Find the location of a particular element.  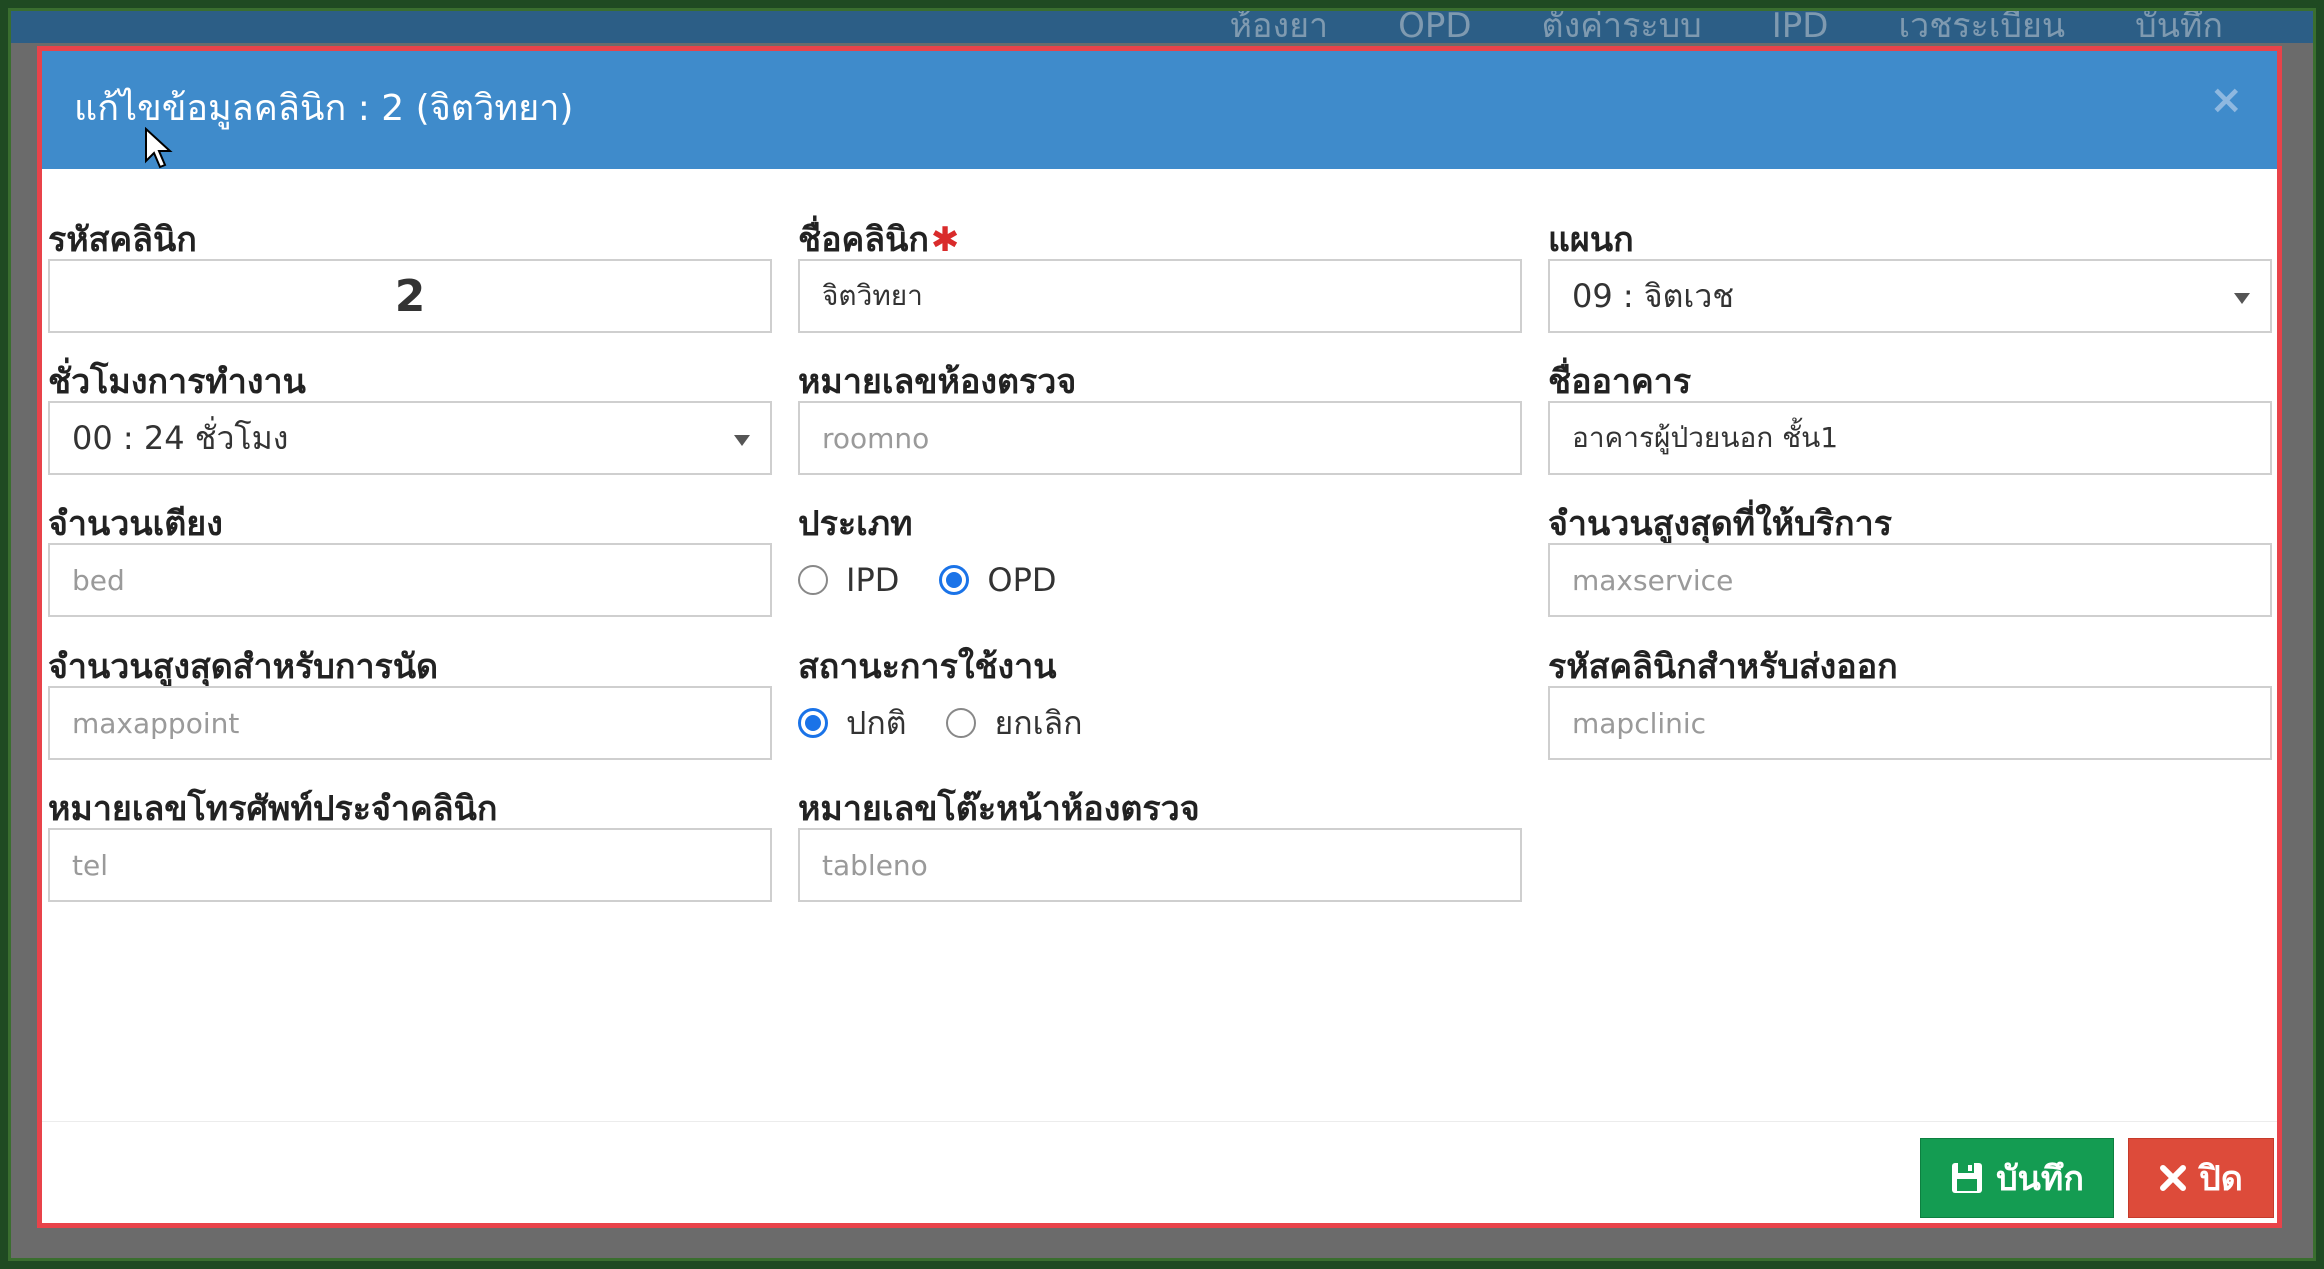

clinic-name-input is located at coordinates (1160, 296).